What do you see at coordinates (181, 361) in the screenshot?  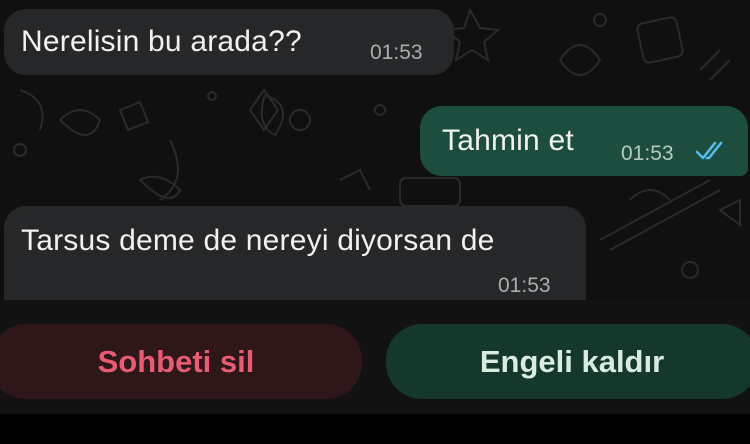 I see `delete-chat-button: Sohbeti sil` at bounding box center [181, 361].